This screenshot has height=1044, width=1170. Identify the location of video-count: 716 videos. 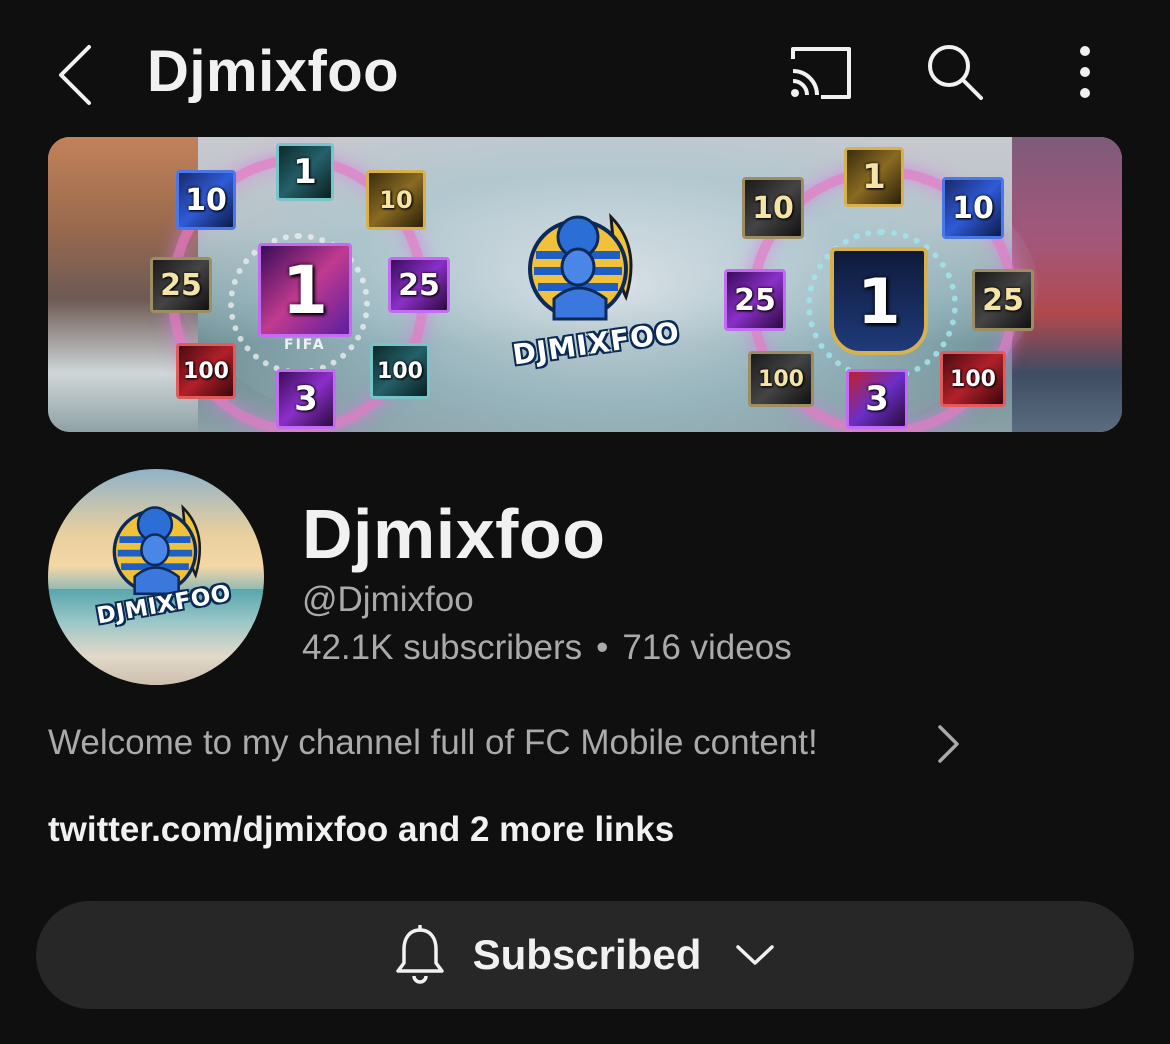
(707, 647).